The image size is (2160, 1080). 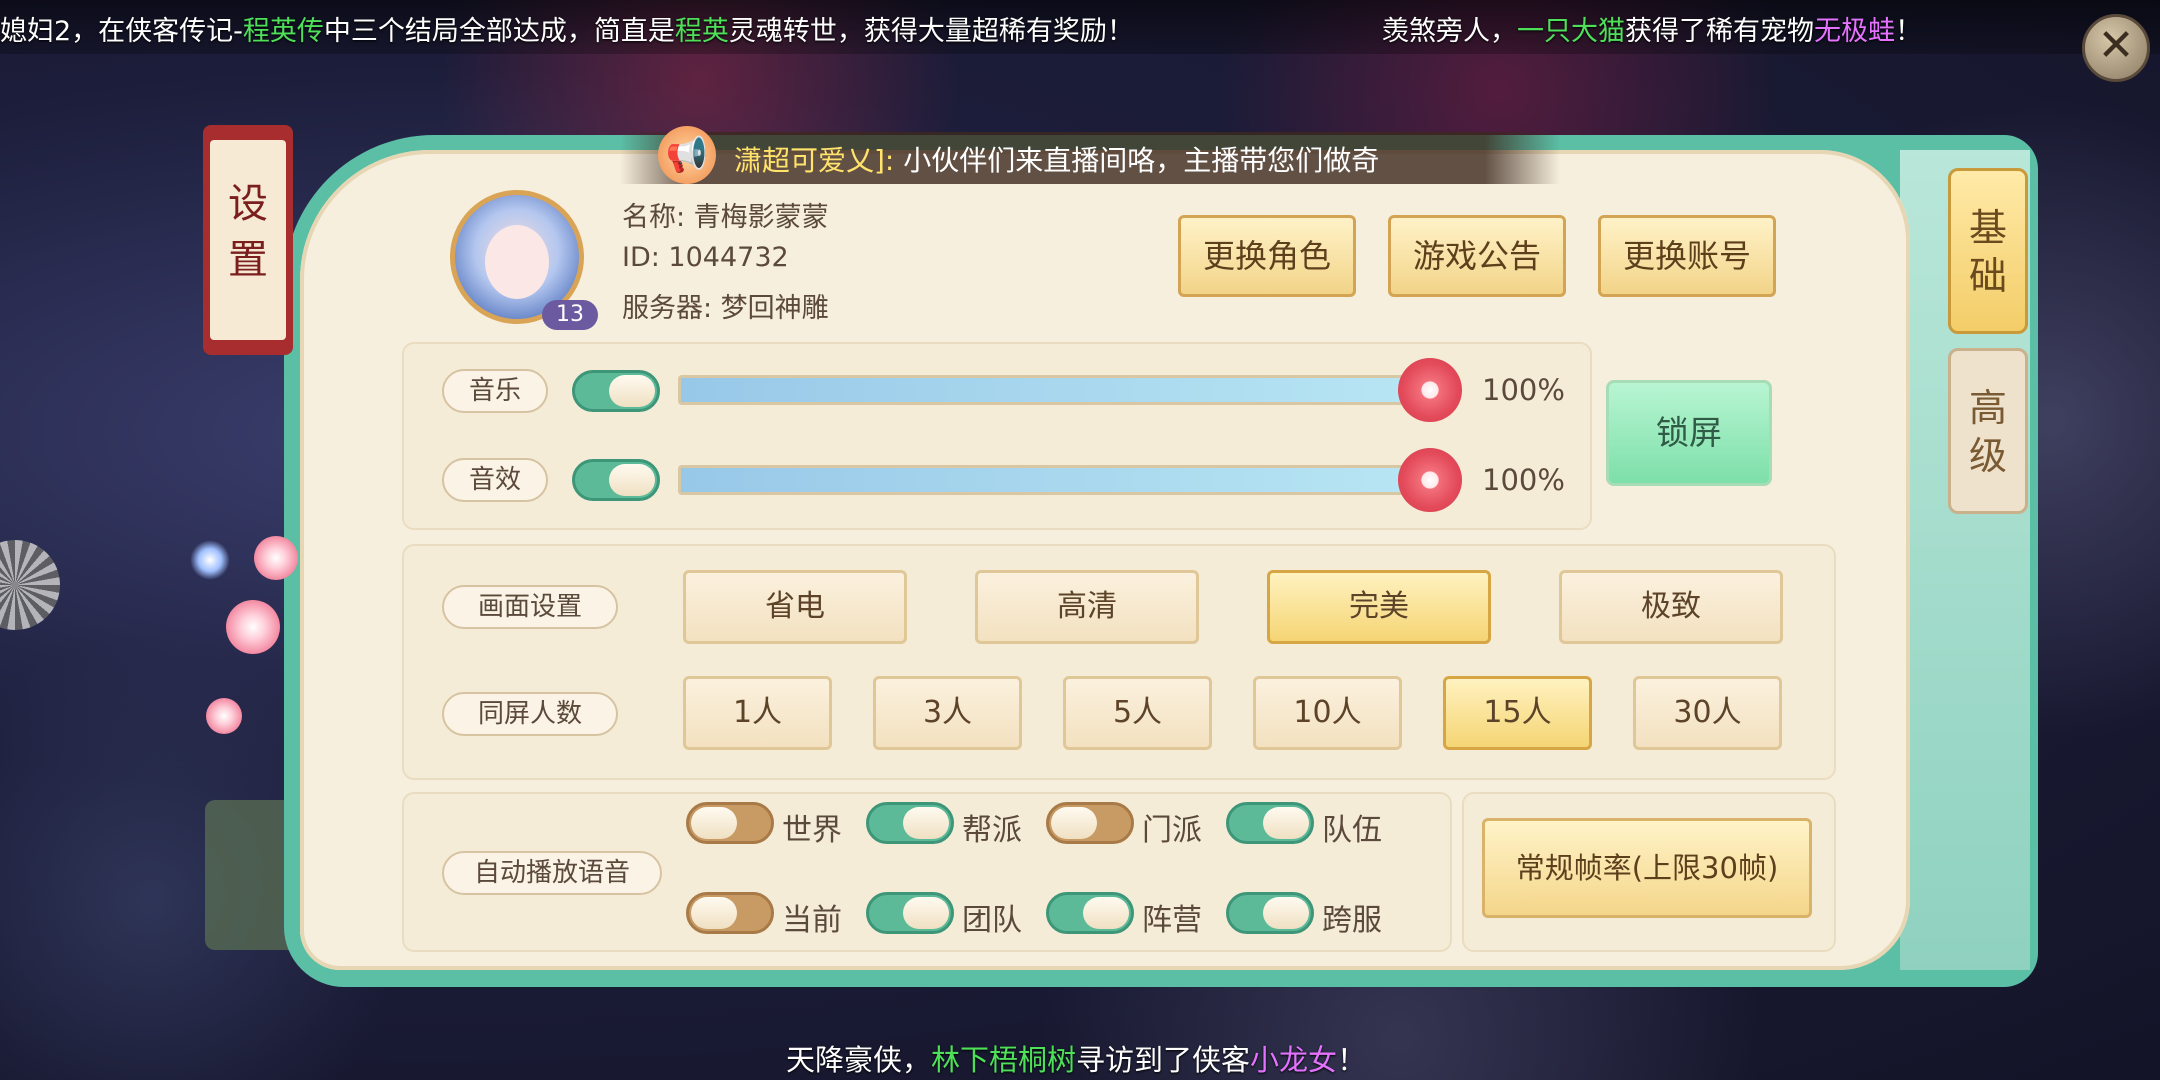 What do you see at coordinates (1854, 31) in the screenshot?
I see `marquee-highlight: 无极蛙` at bounding box center [1854, 31].